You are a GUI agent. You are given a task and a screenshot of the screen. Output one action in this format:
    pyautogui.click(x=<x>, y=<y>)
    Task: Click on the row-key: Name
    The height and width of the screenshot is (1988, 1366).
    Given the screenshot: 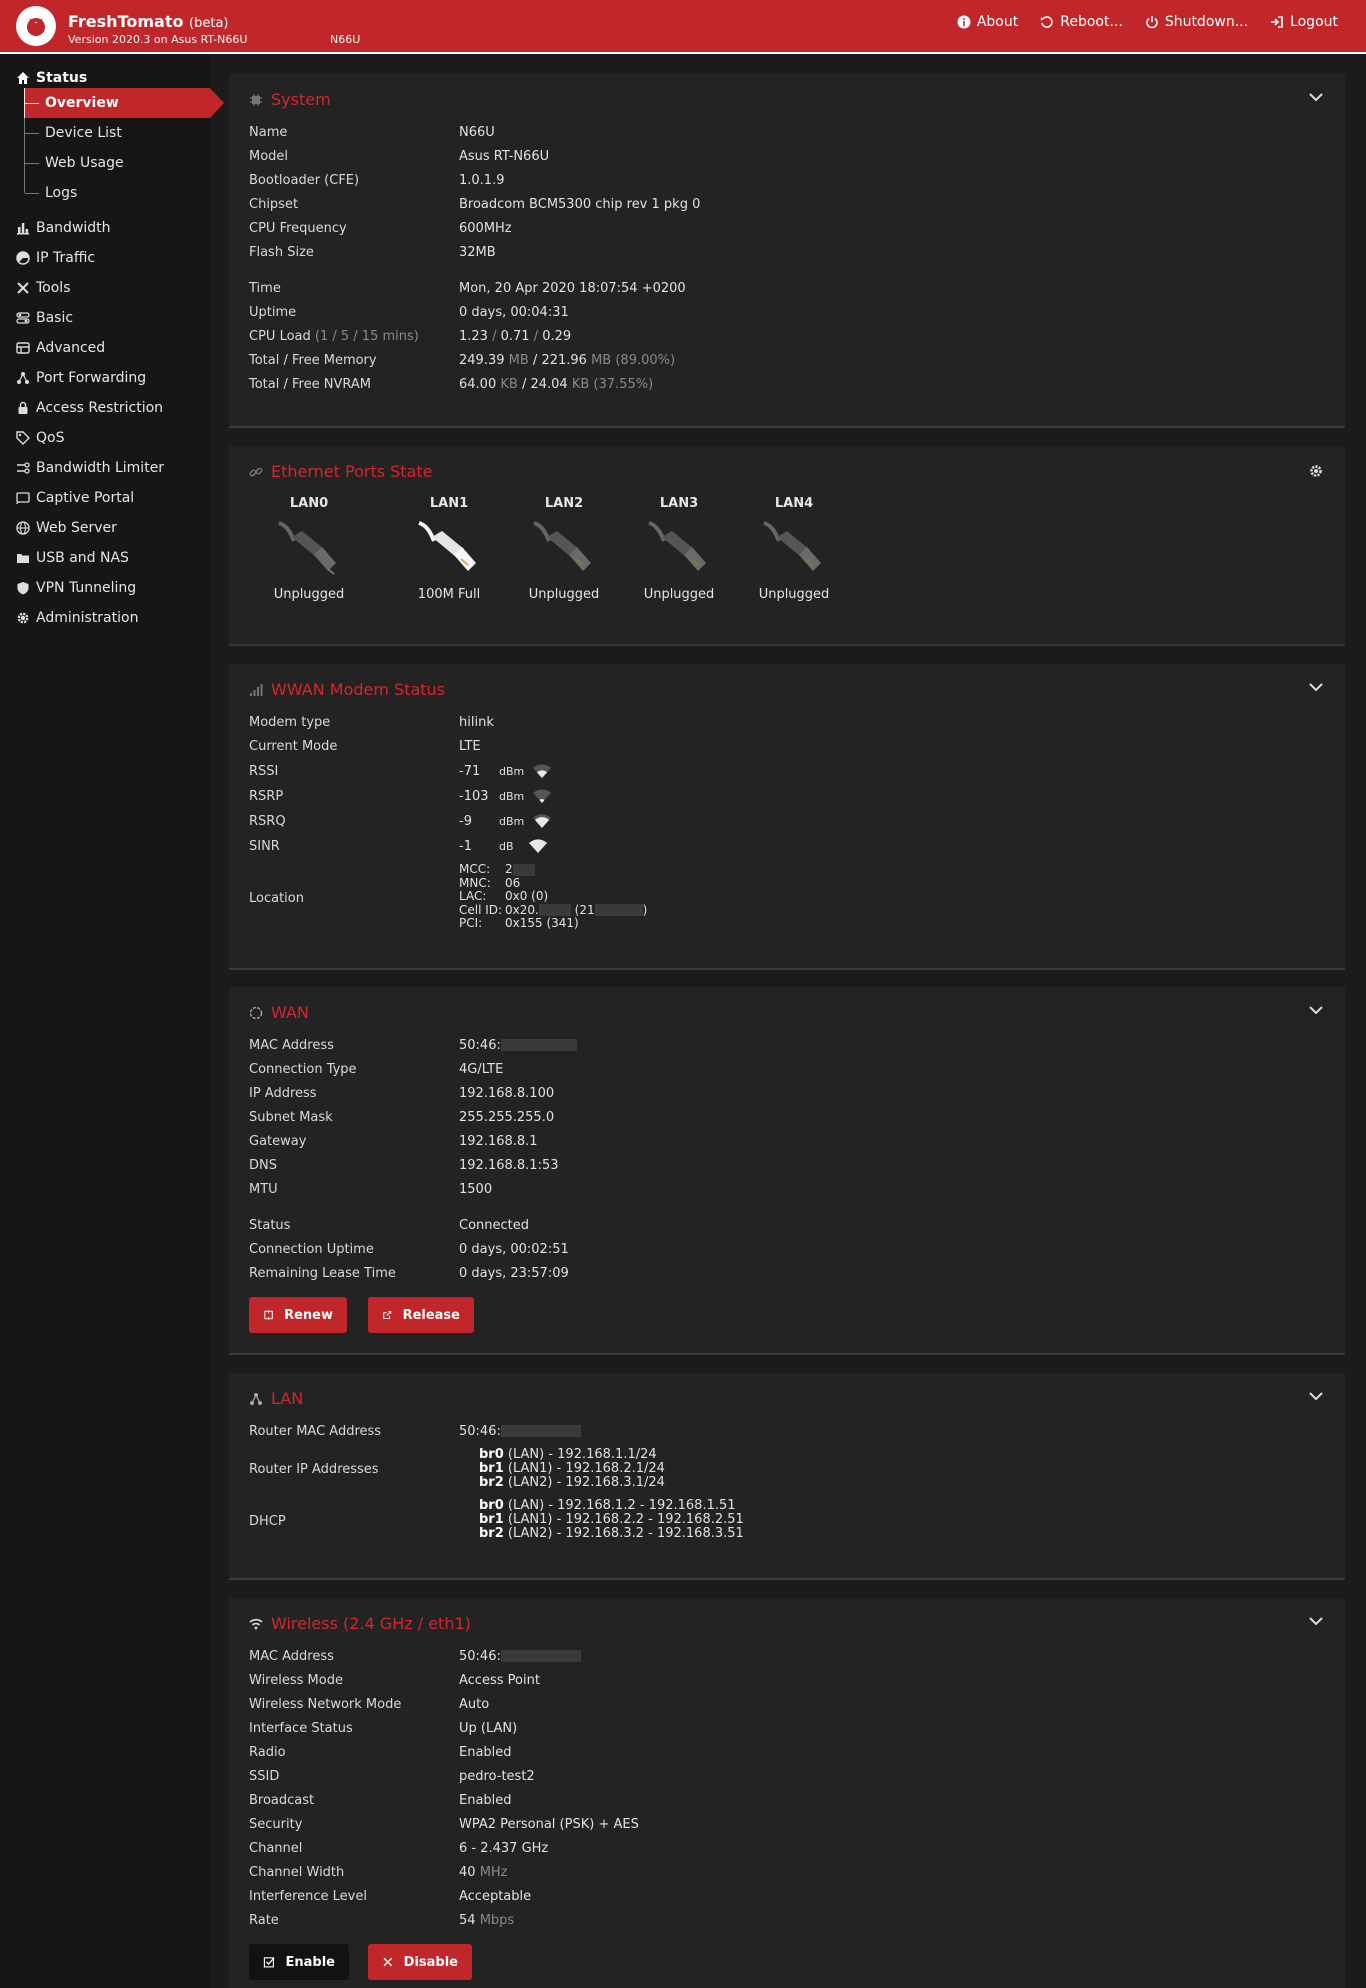 What is the action you would take?
    pyautogui.click(x=268, y=132)
    